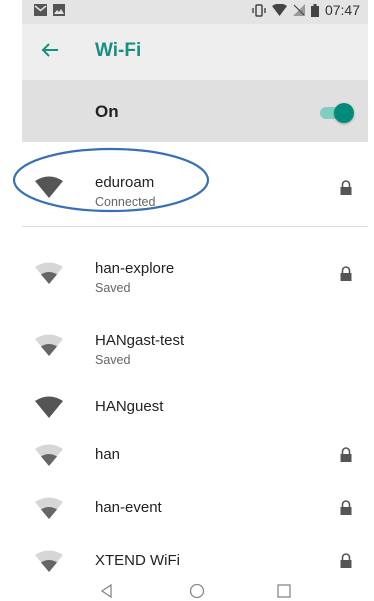 The width and height of the screenshot is (374, 601). I want to click on page-title: Wi-Fi, so click(118, 50).